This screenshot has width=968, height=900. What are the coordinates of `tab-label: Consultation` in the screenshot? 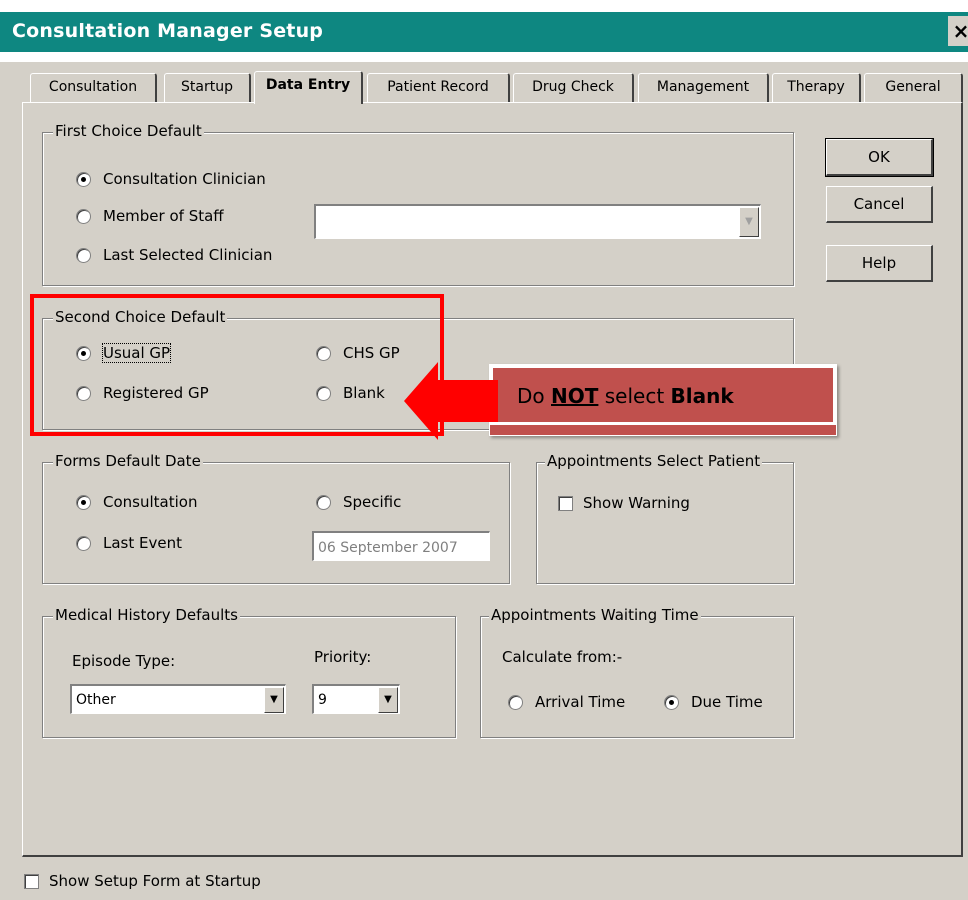 It's located at (93, 87).